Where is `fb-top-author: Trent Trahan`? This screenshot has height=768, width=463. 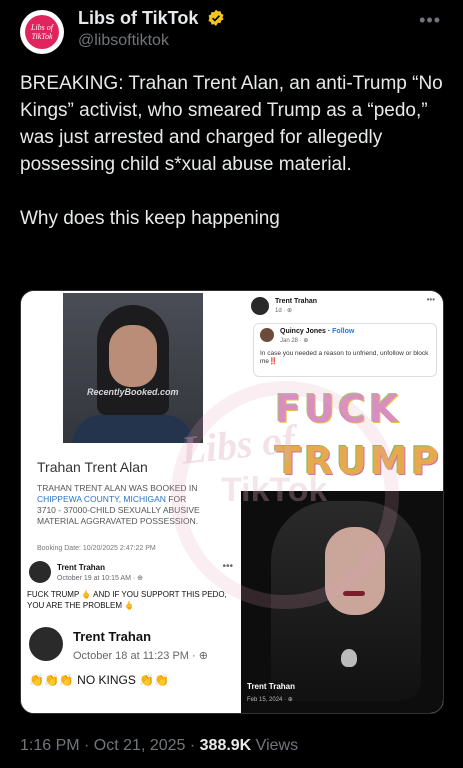 fb-top-author: Trent Trahan is located at coordinates (296, 301).